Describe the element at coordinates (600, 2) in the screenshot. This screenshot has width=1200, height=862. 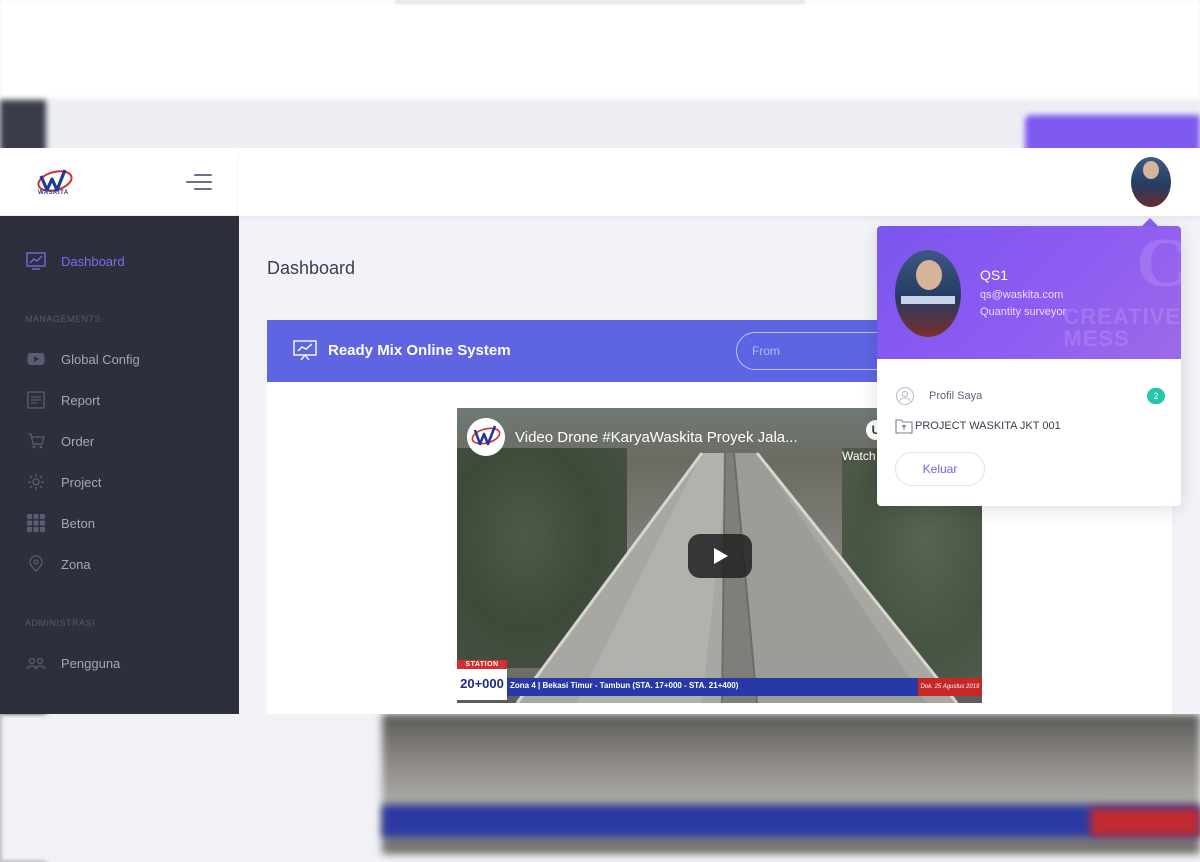
I see `backdrop-top-bar` at that location.